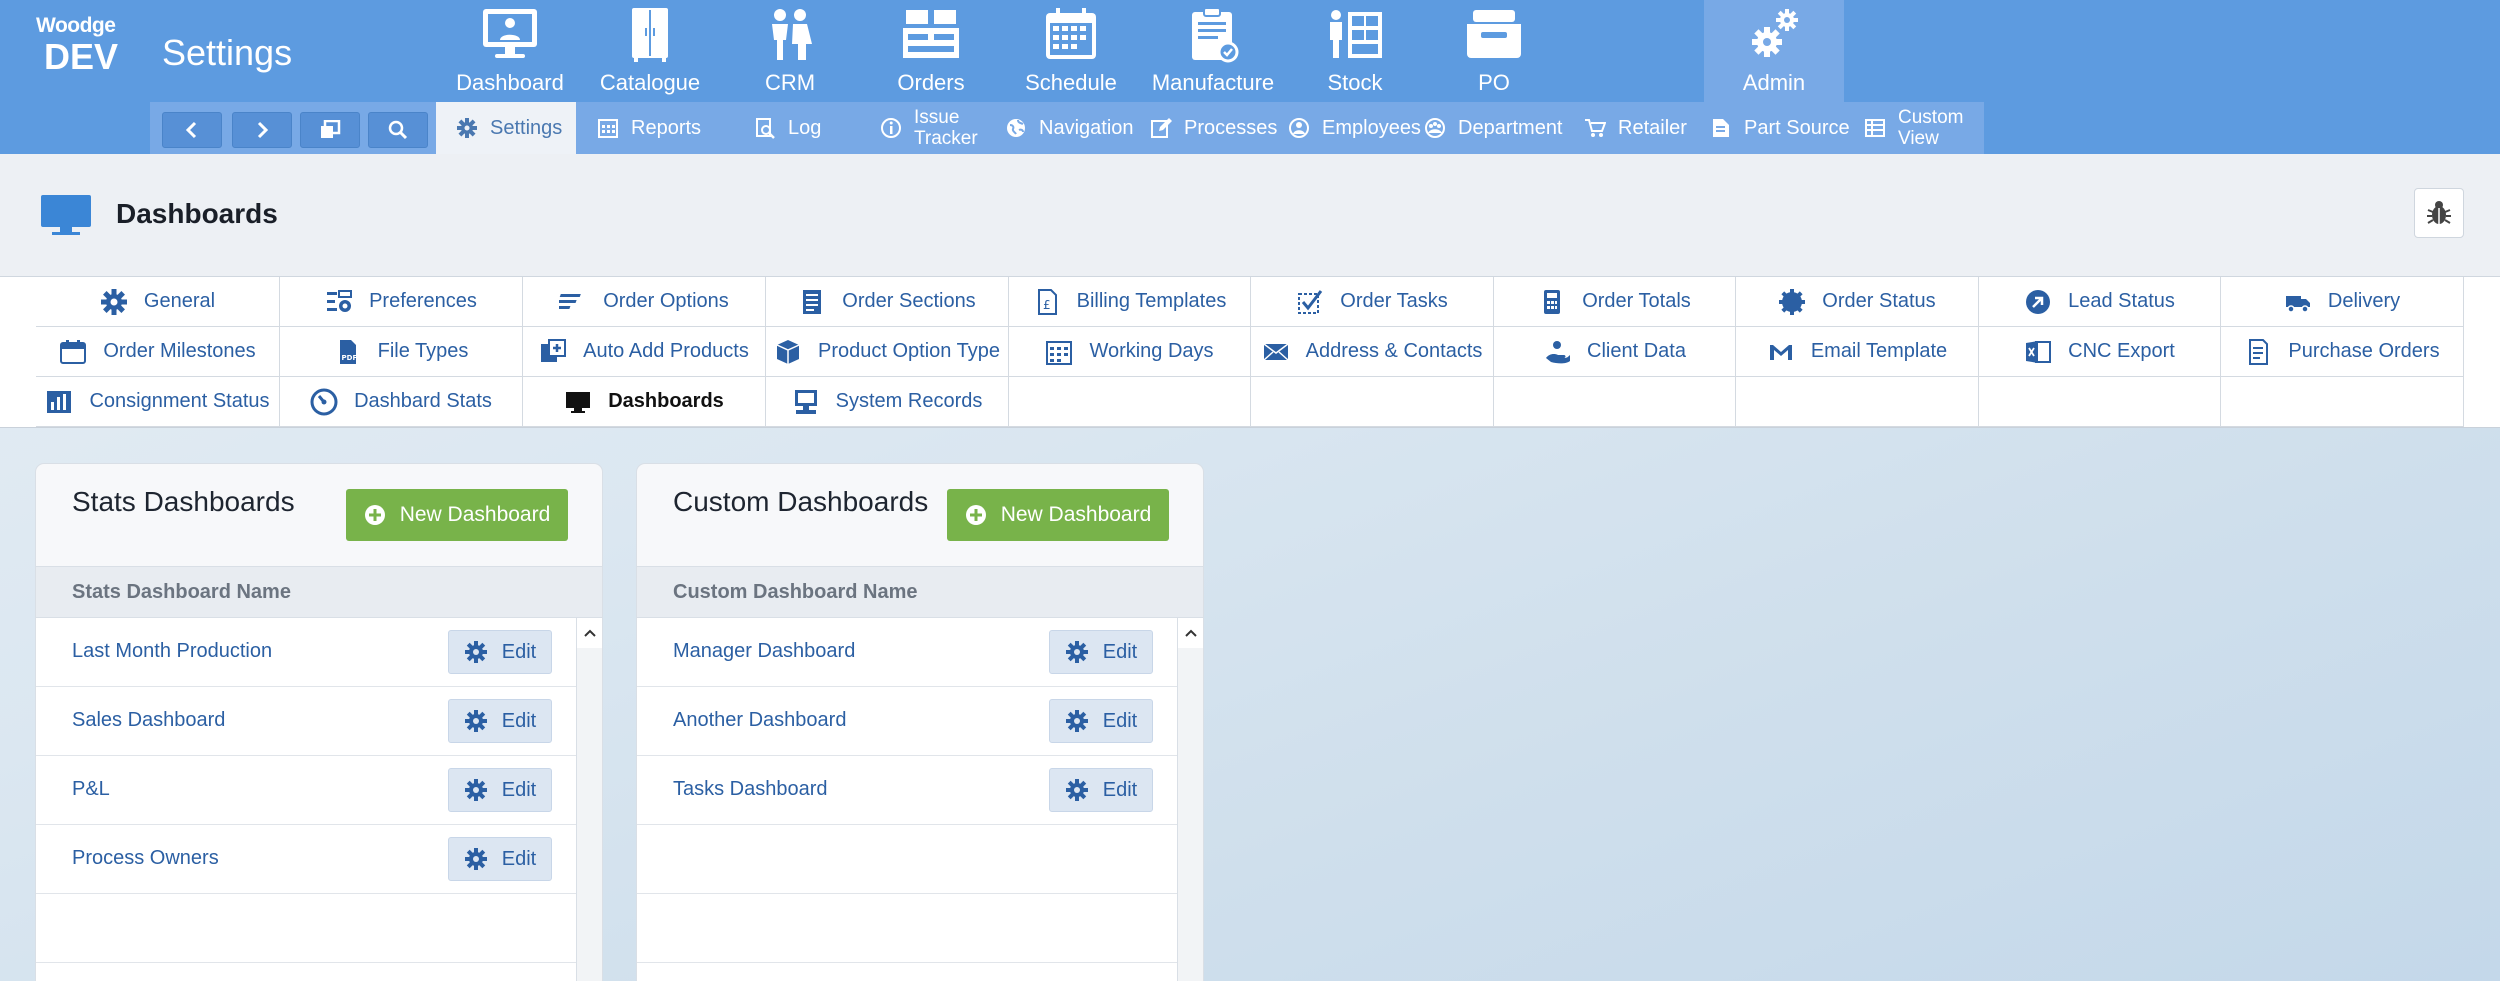 This screenshot has height=981, width=2500. Describe the element at coordinates (2039, 351) in the screenshot. I see `excel-icon` at that location.